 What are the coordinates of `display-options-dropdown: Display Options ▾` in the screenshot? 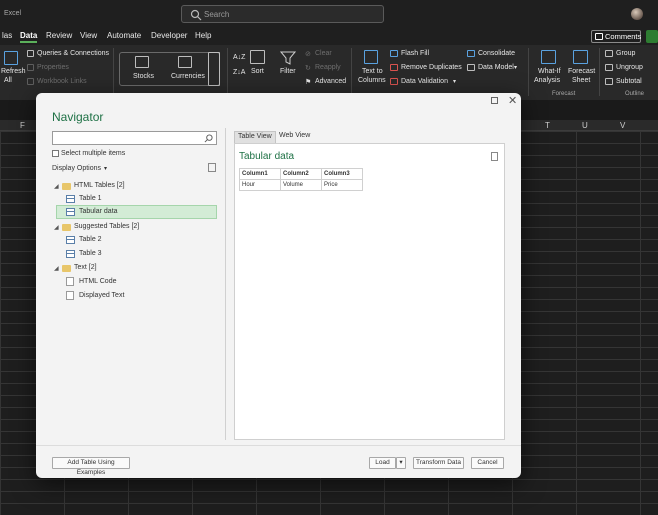 It's located at (79, 168).